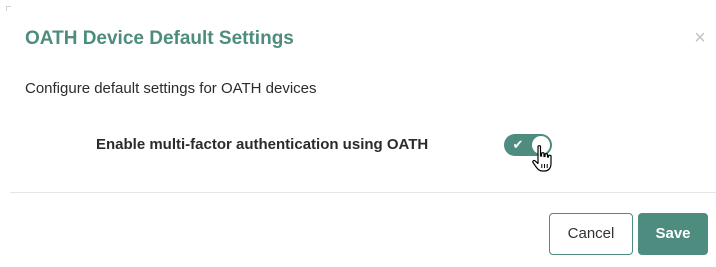 The height and width of the screenshot is (267, 716). I want to click on corner-mark, so click(8, 8).